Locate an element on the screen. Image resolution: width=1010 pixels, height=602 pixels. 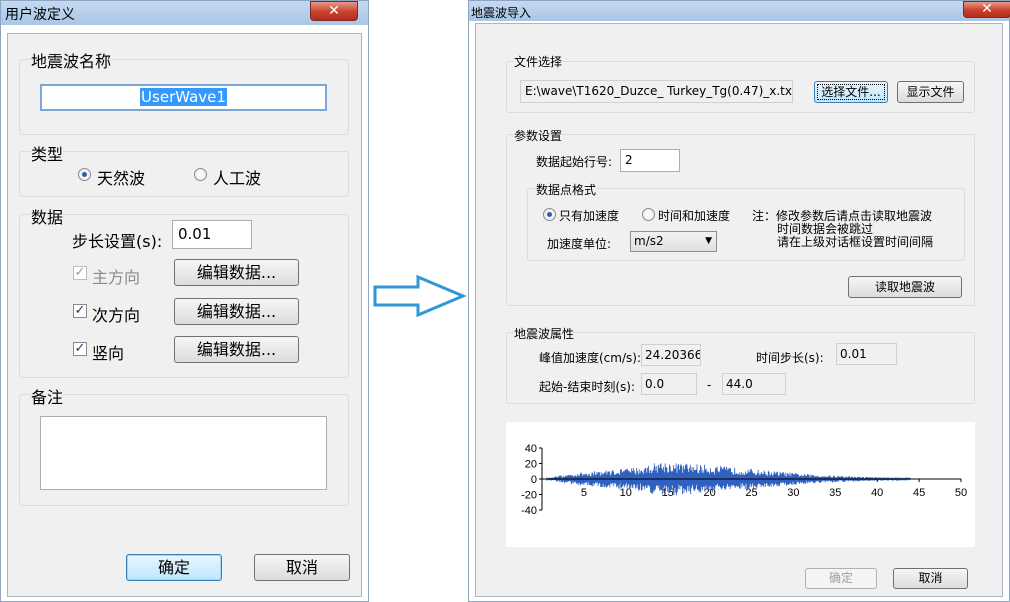
y-tick-label: 0 is located at coordinates (534, 480).